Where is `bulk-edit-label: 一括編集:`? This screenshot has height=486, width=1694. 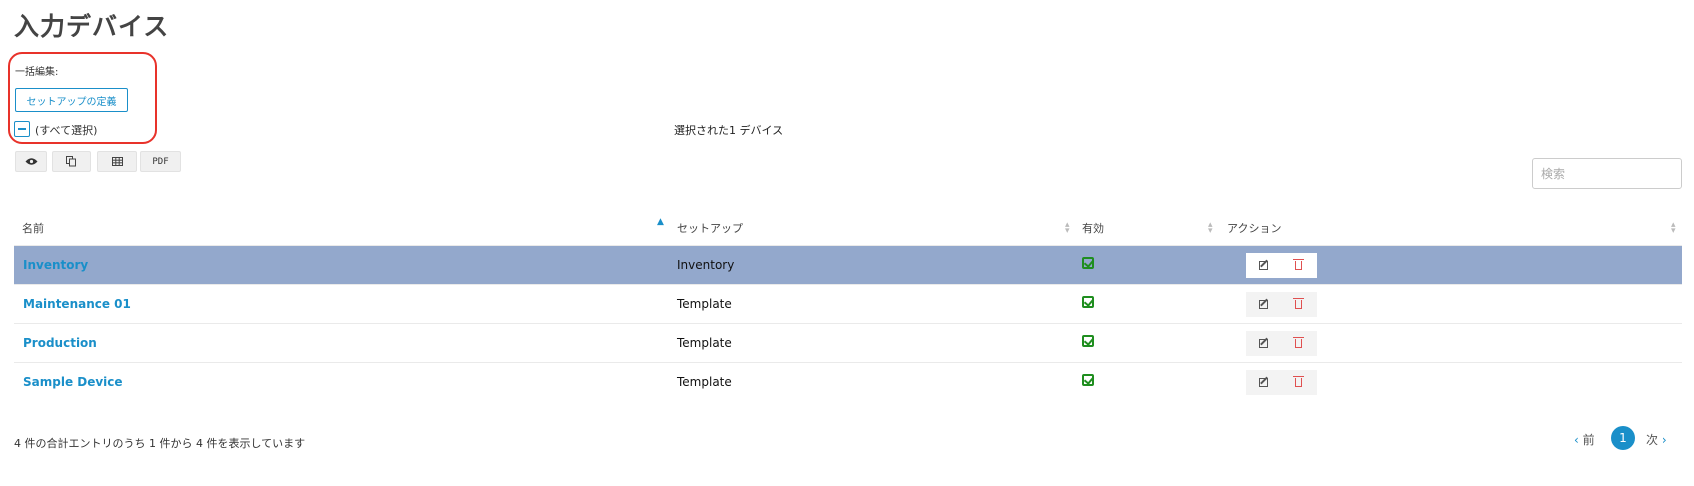 bulk-edit-label: 一括編集: is located at coordinates (37, 72).